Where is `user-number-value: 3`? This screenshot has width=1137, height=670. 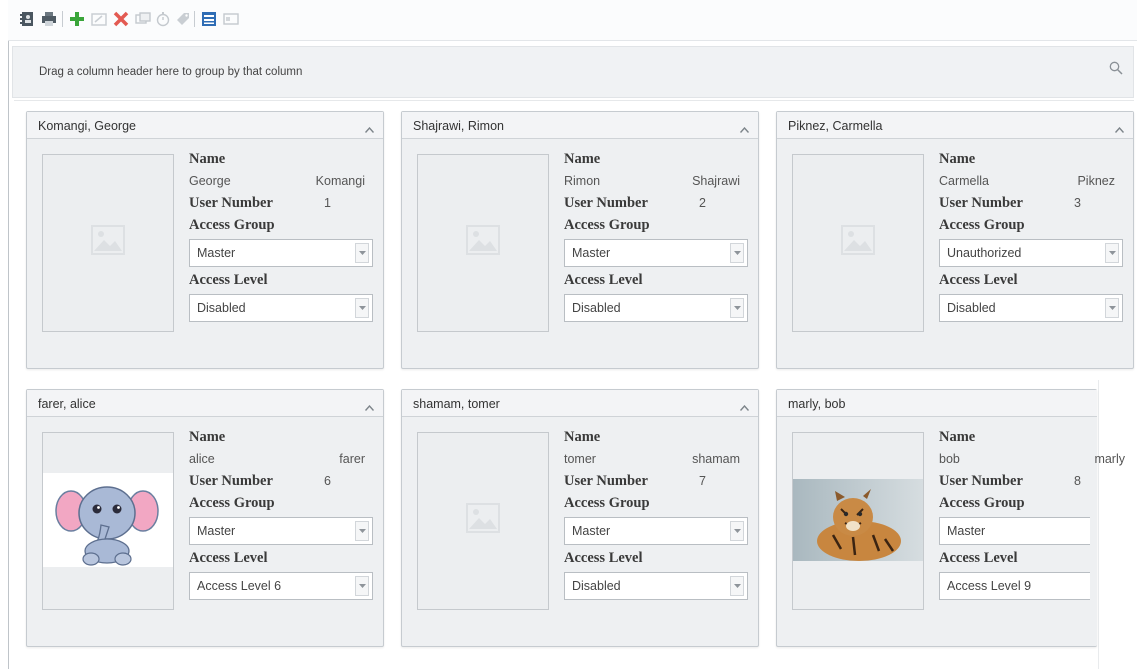 user-number-value: 3 is located at coordinates (1077, 203).